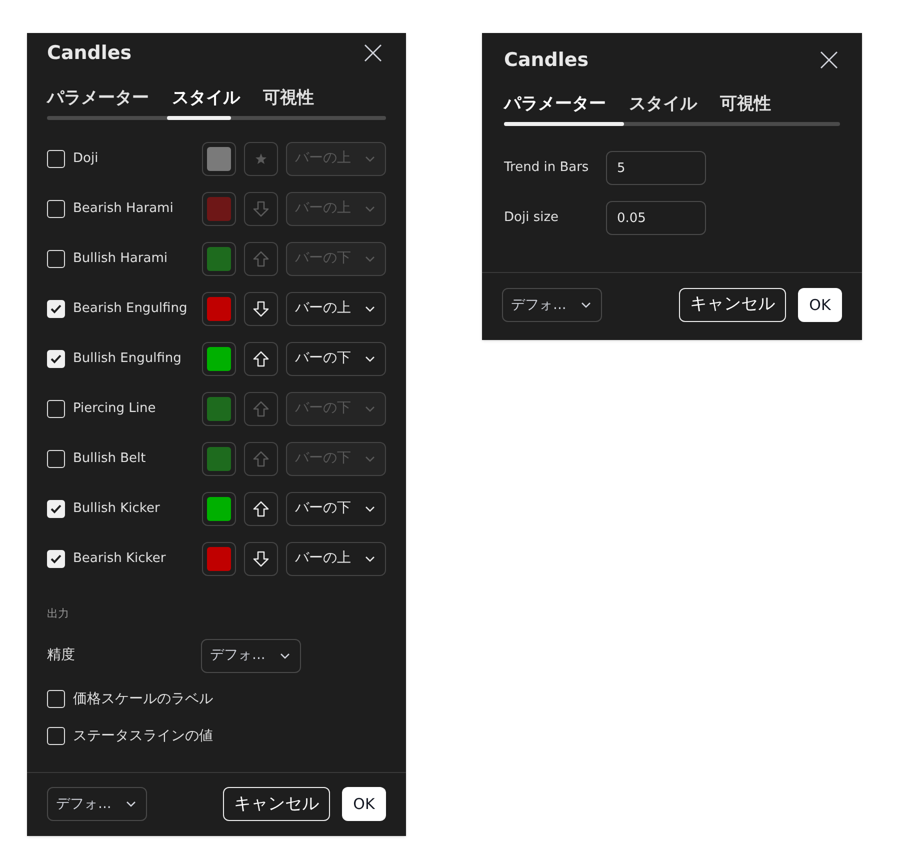 The width and height of the screenshot is (906, 855). I want to click on pattern-label: Piercing Line, so click(114, 409).